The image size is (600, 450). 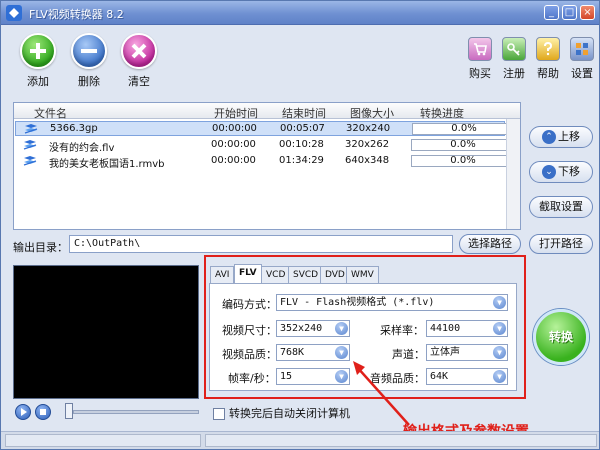 I want to click on title-bar: FLV视频转换器 8.2 _ □ ×, so click(x=300, y=13).